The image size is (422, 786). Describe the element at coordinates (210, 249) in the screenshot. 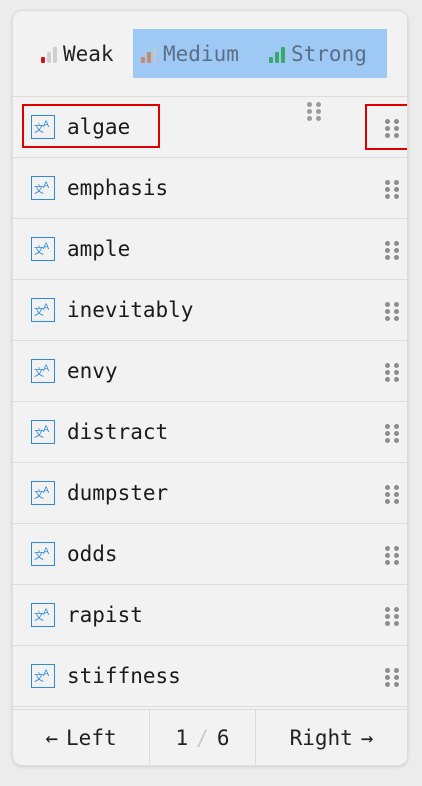

I see `word-row: 文 A ample` at that location.